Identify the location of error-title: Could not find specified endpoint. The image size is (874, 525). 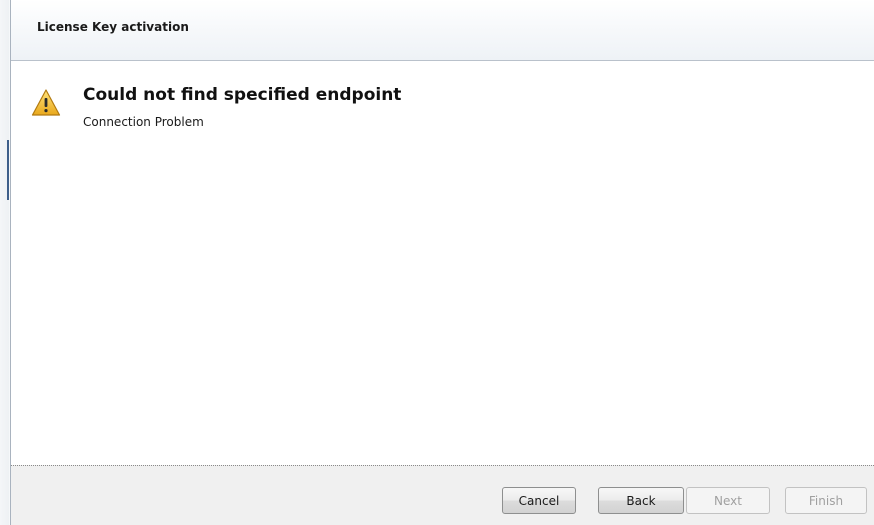
(242, 95).